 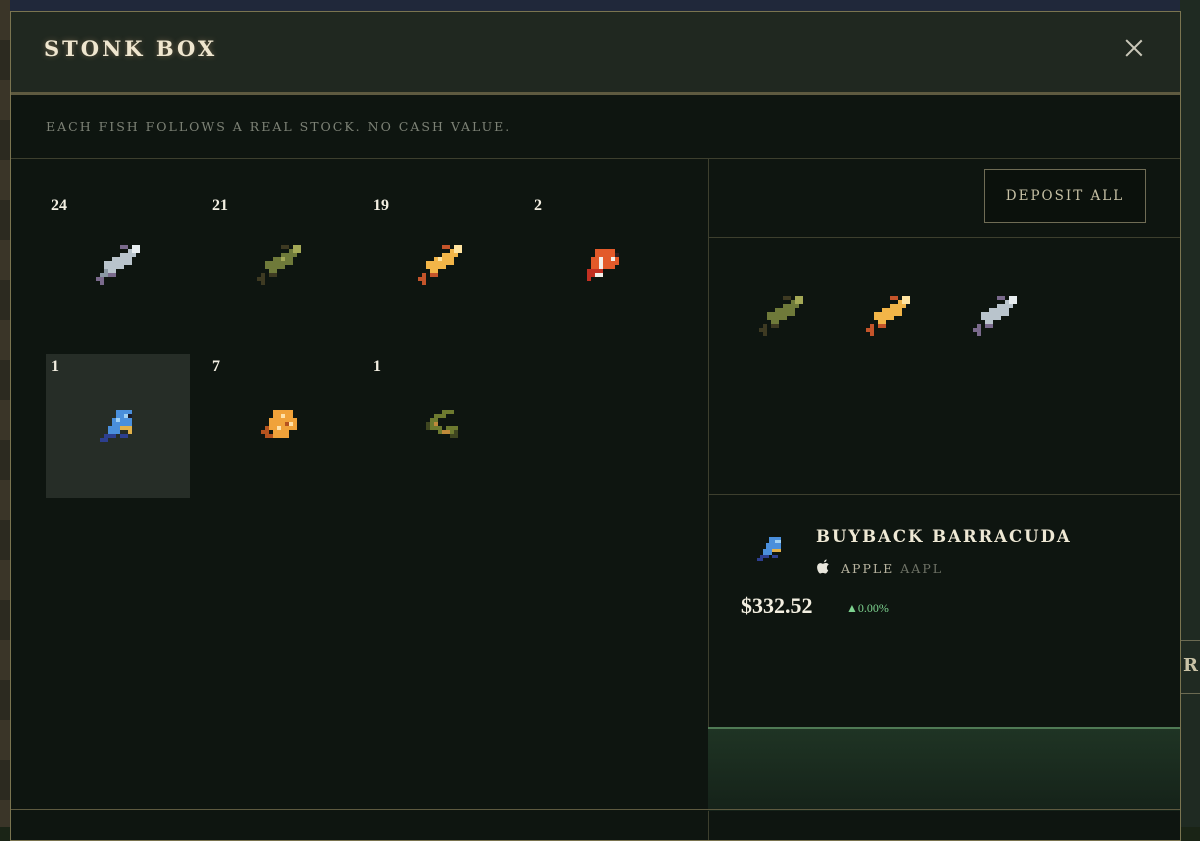 I want to click on backdrop-left-edge, so click(x=5, y=413).